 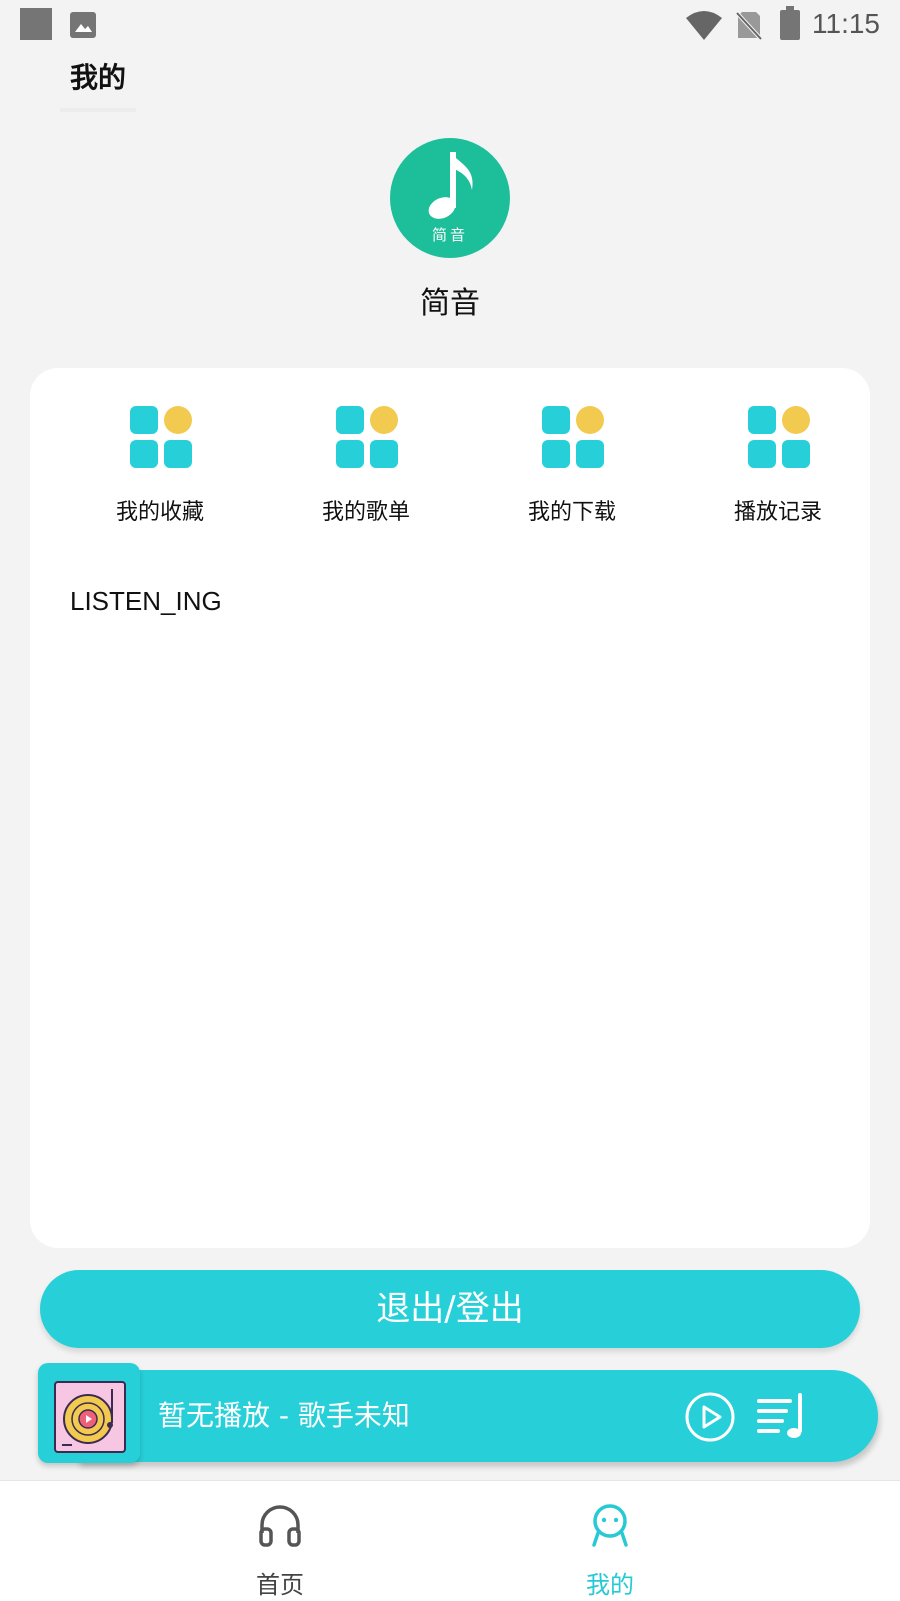 I want to click on playlist-queue-icon, so click(x=782, y=1417).